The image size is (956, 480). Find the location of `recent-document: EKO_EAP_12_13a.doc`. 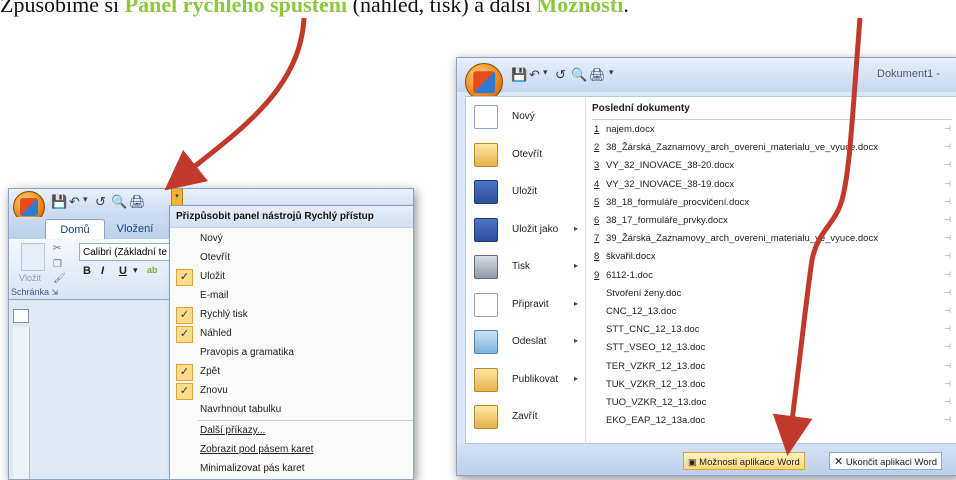

recent-document: EKO_EAP_12_13a.doc is located at coordinates (649, 420).